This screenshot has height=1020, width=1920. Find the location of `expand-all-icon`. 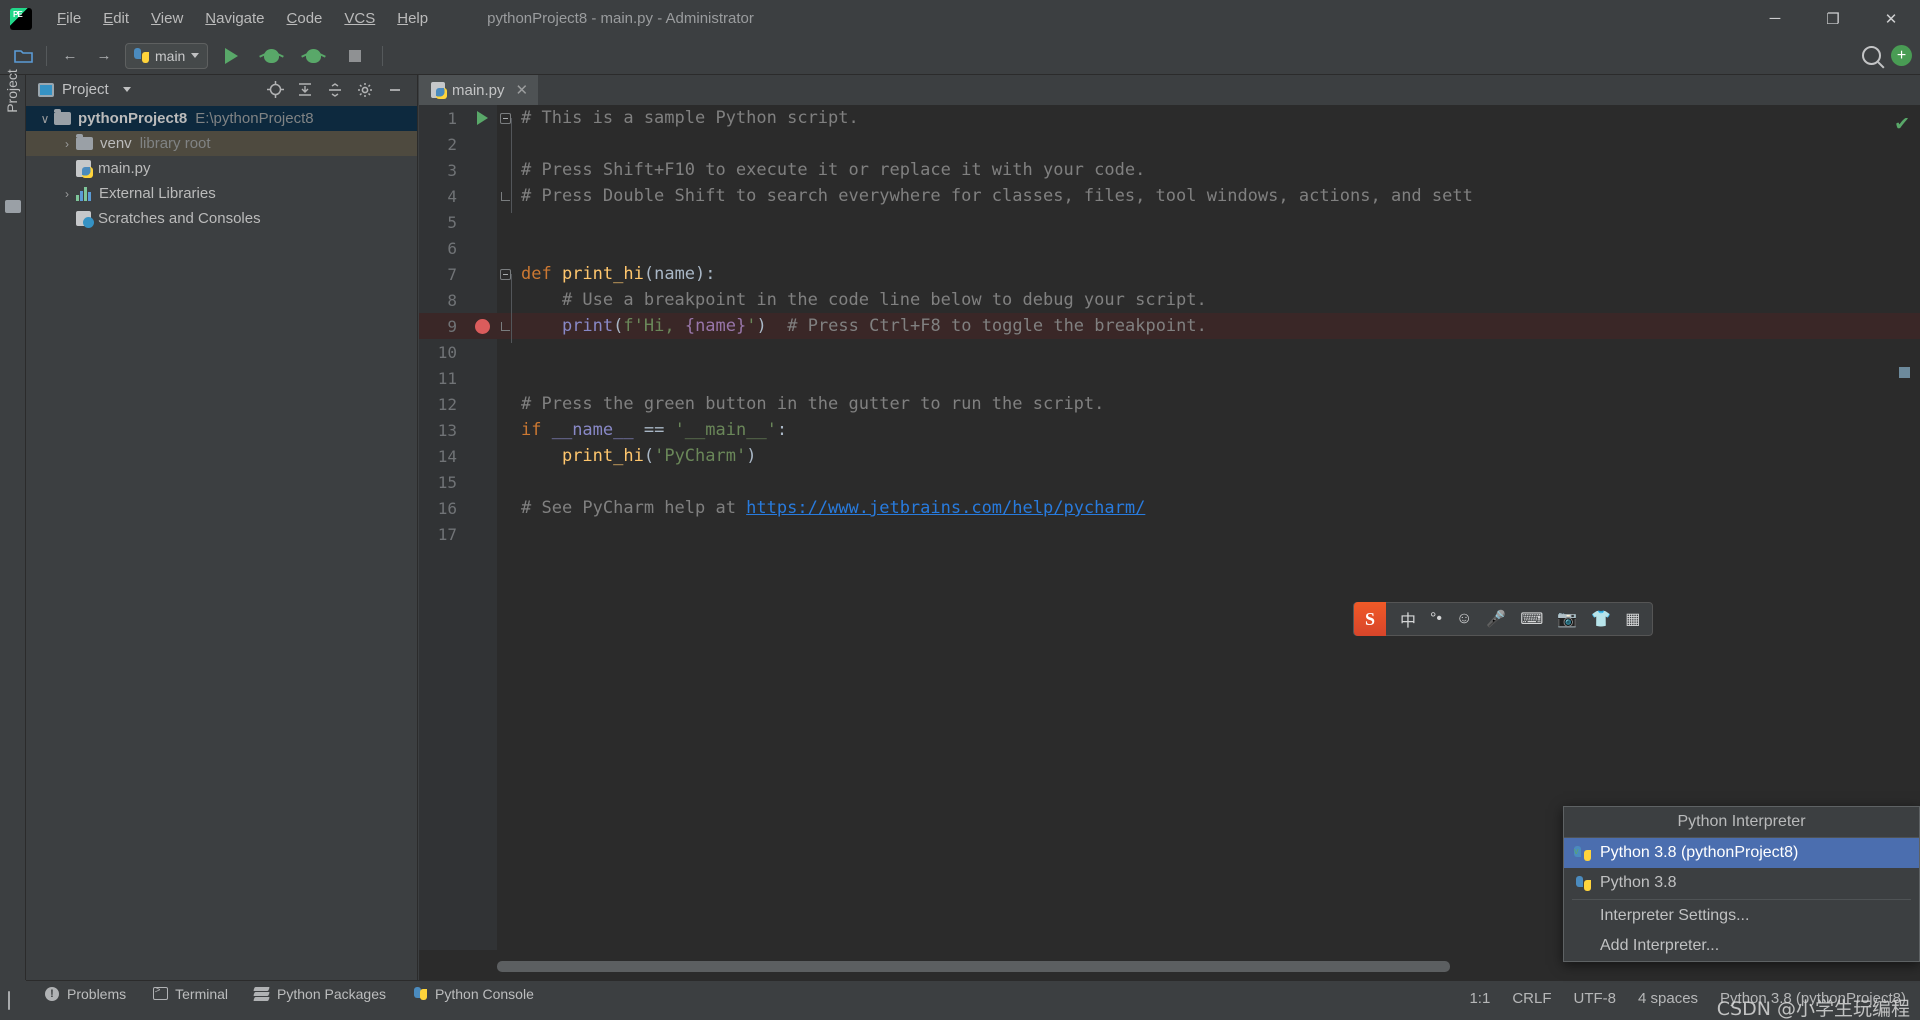

expand-all-icon is located at coordinates (305, 90).